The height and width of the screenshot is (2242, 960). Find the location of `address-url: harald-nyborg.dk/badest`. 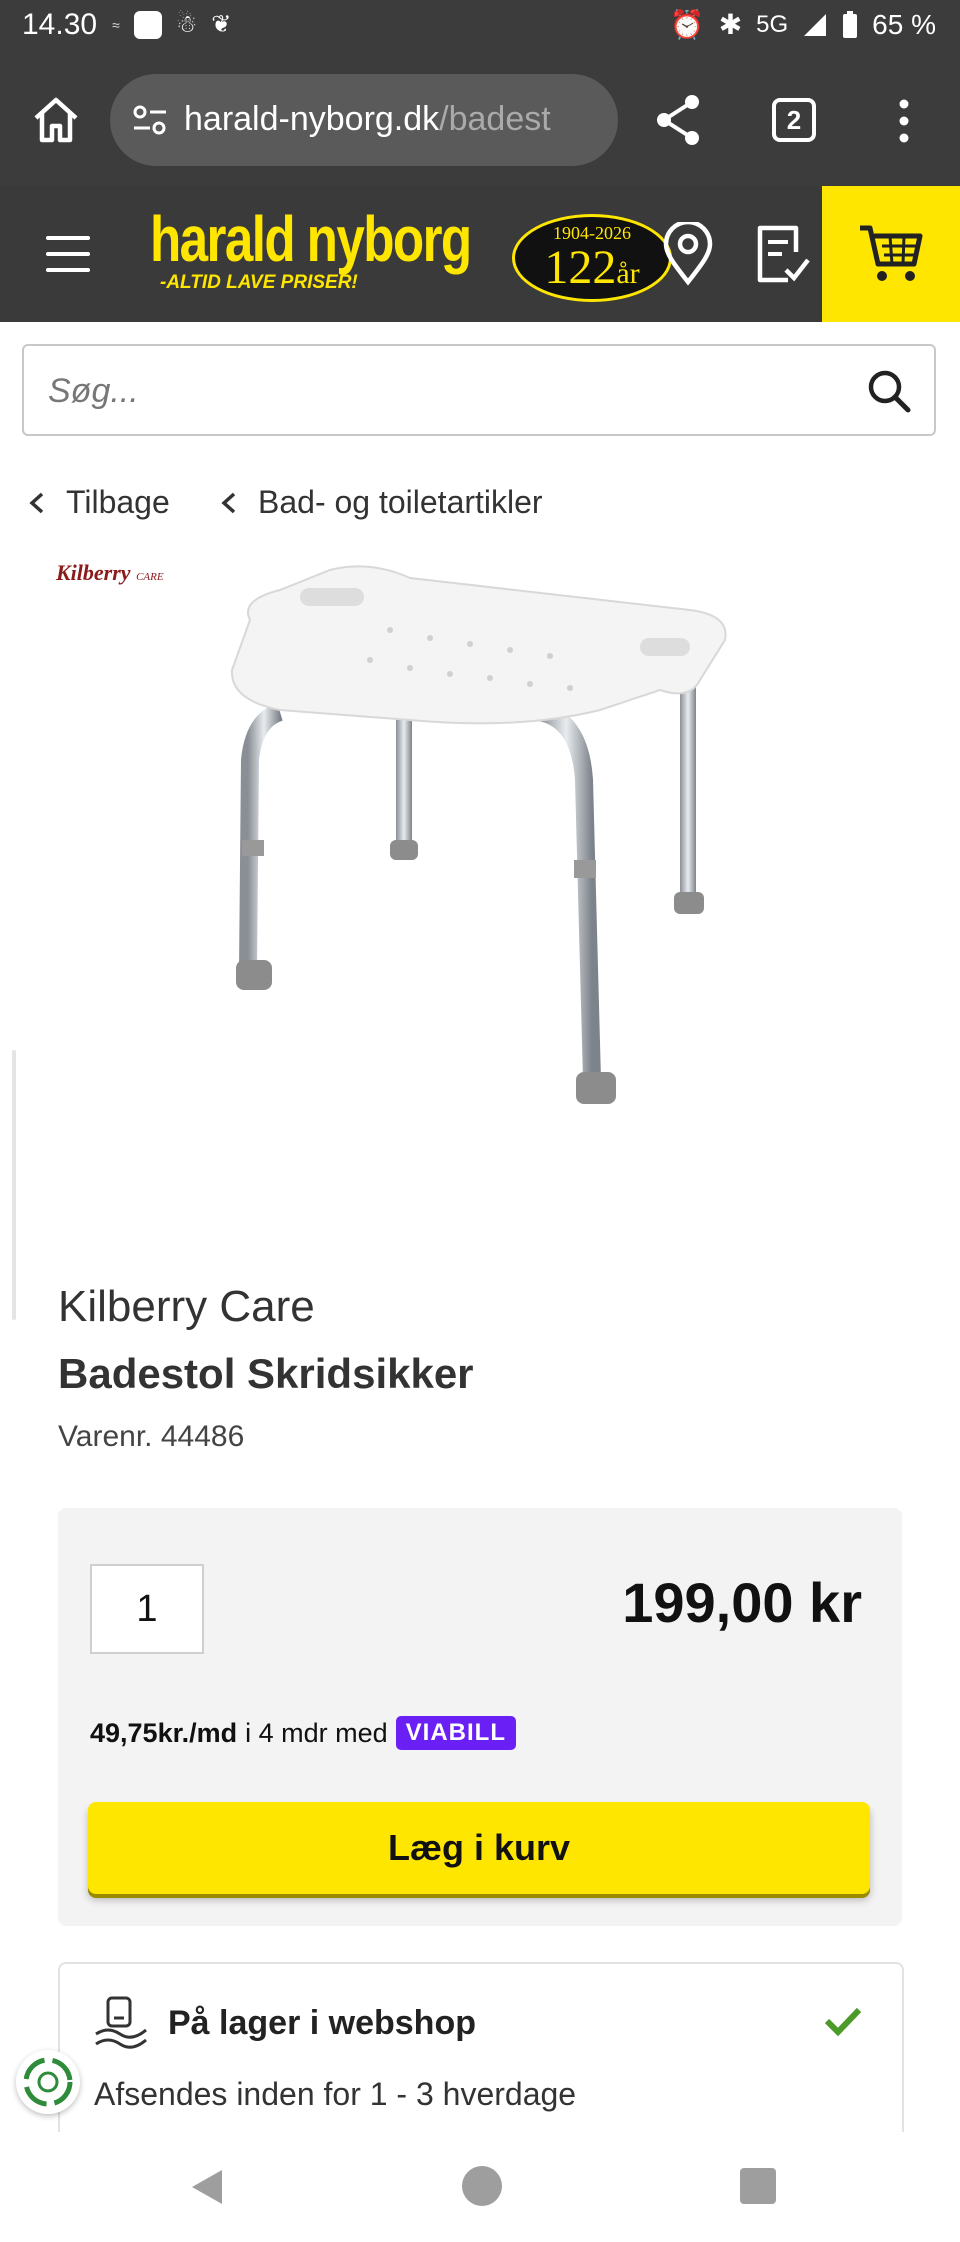

address-url: harald-nyborg.dk/badest is located at coordinates (394, 119).